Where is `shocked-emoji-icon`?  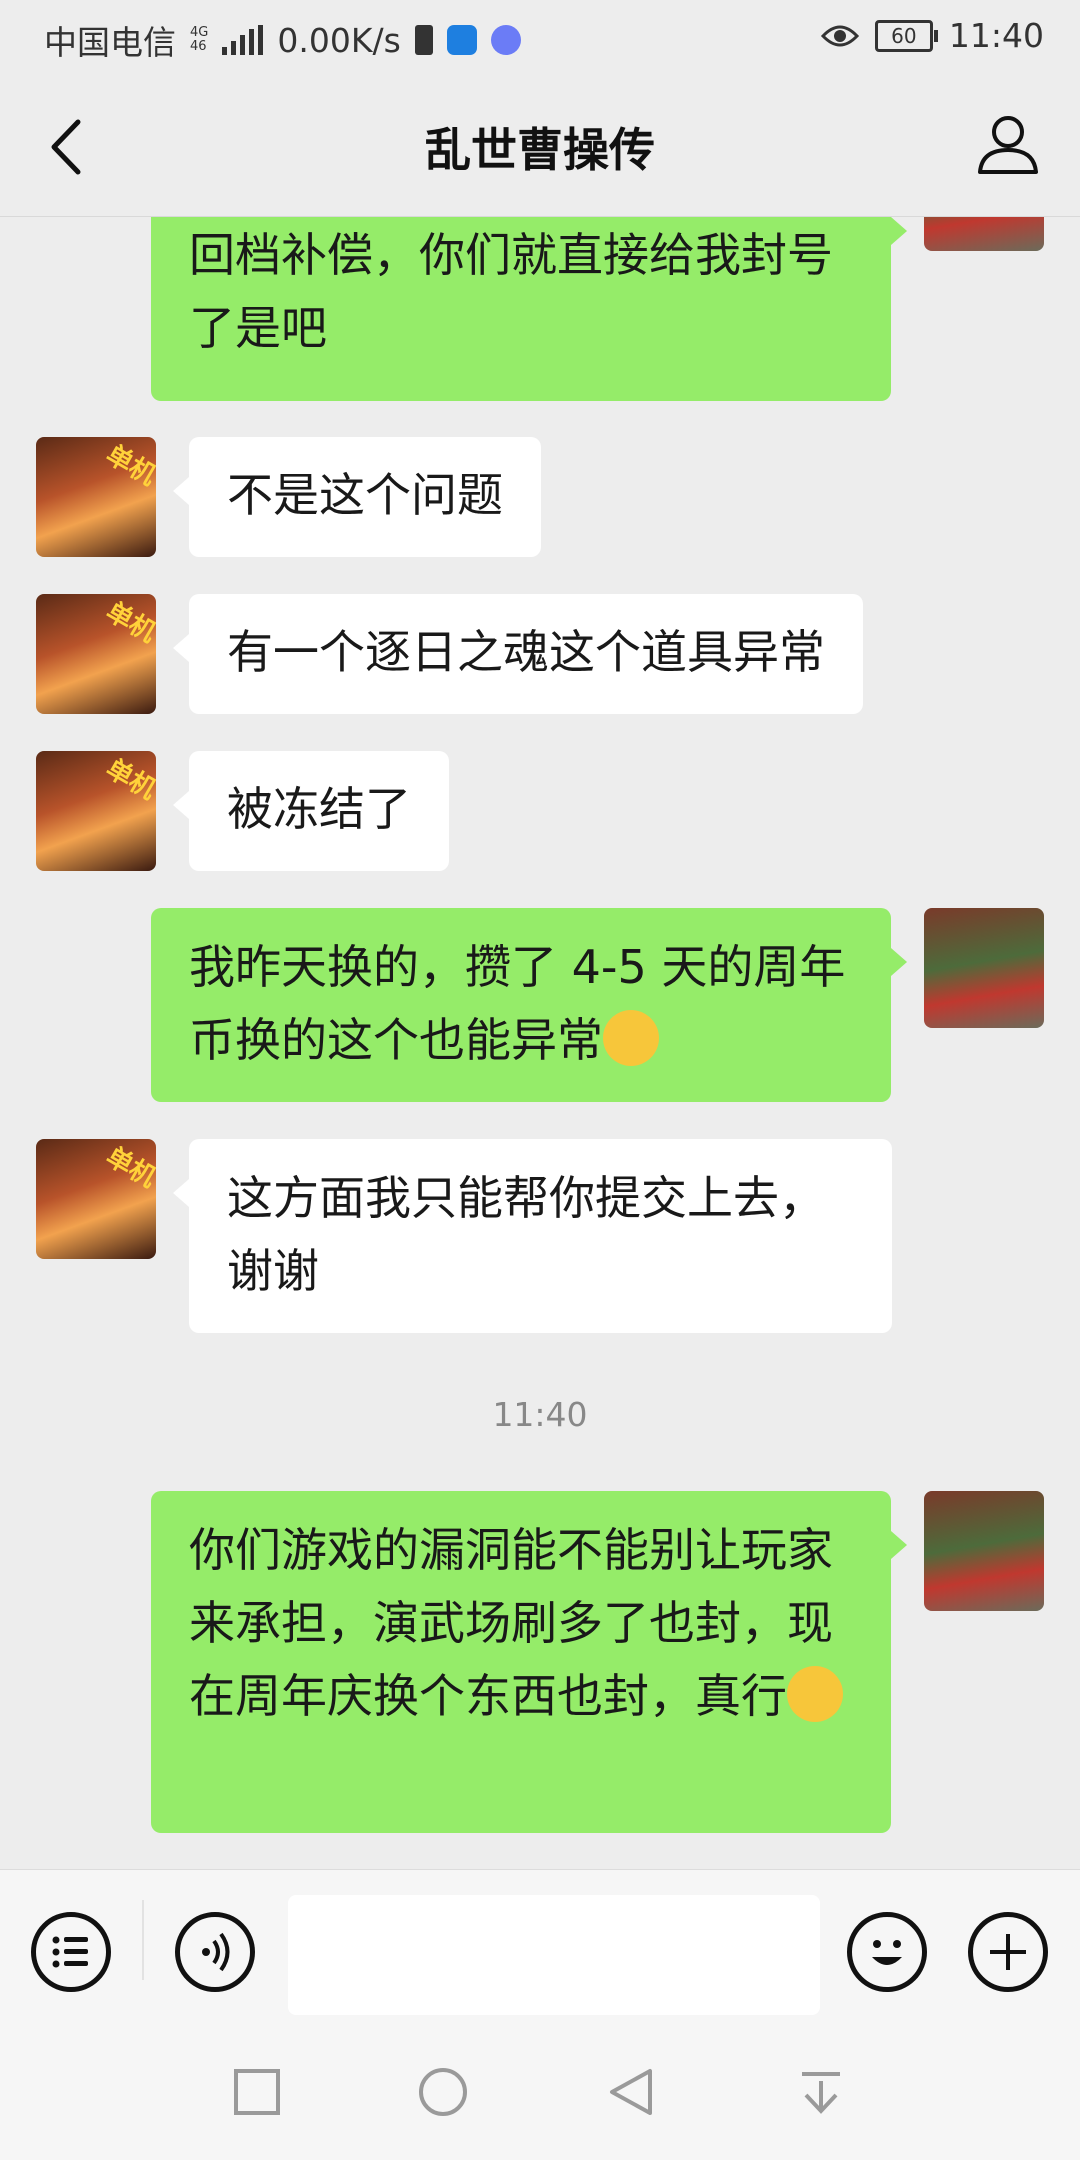
shocked-emoji-icon is located at coordinates (631, 1038).